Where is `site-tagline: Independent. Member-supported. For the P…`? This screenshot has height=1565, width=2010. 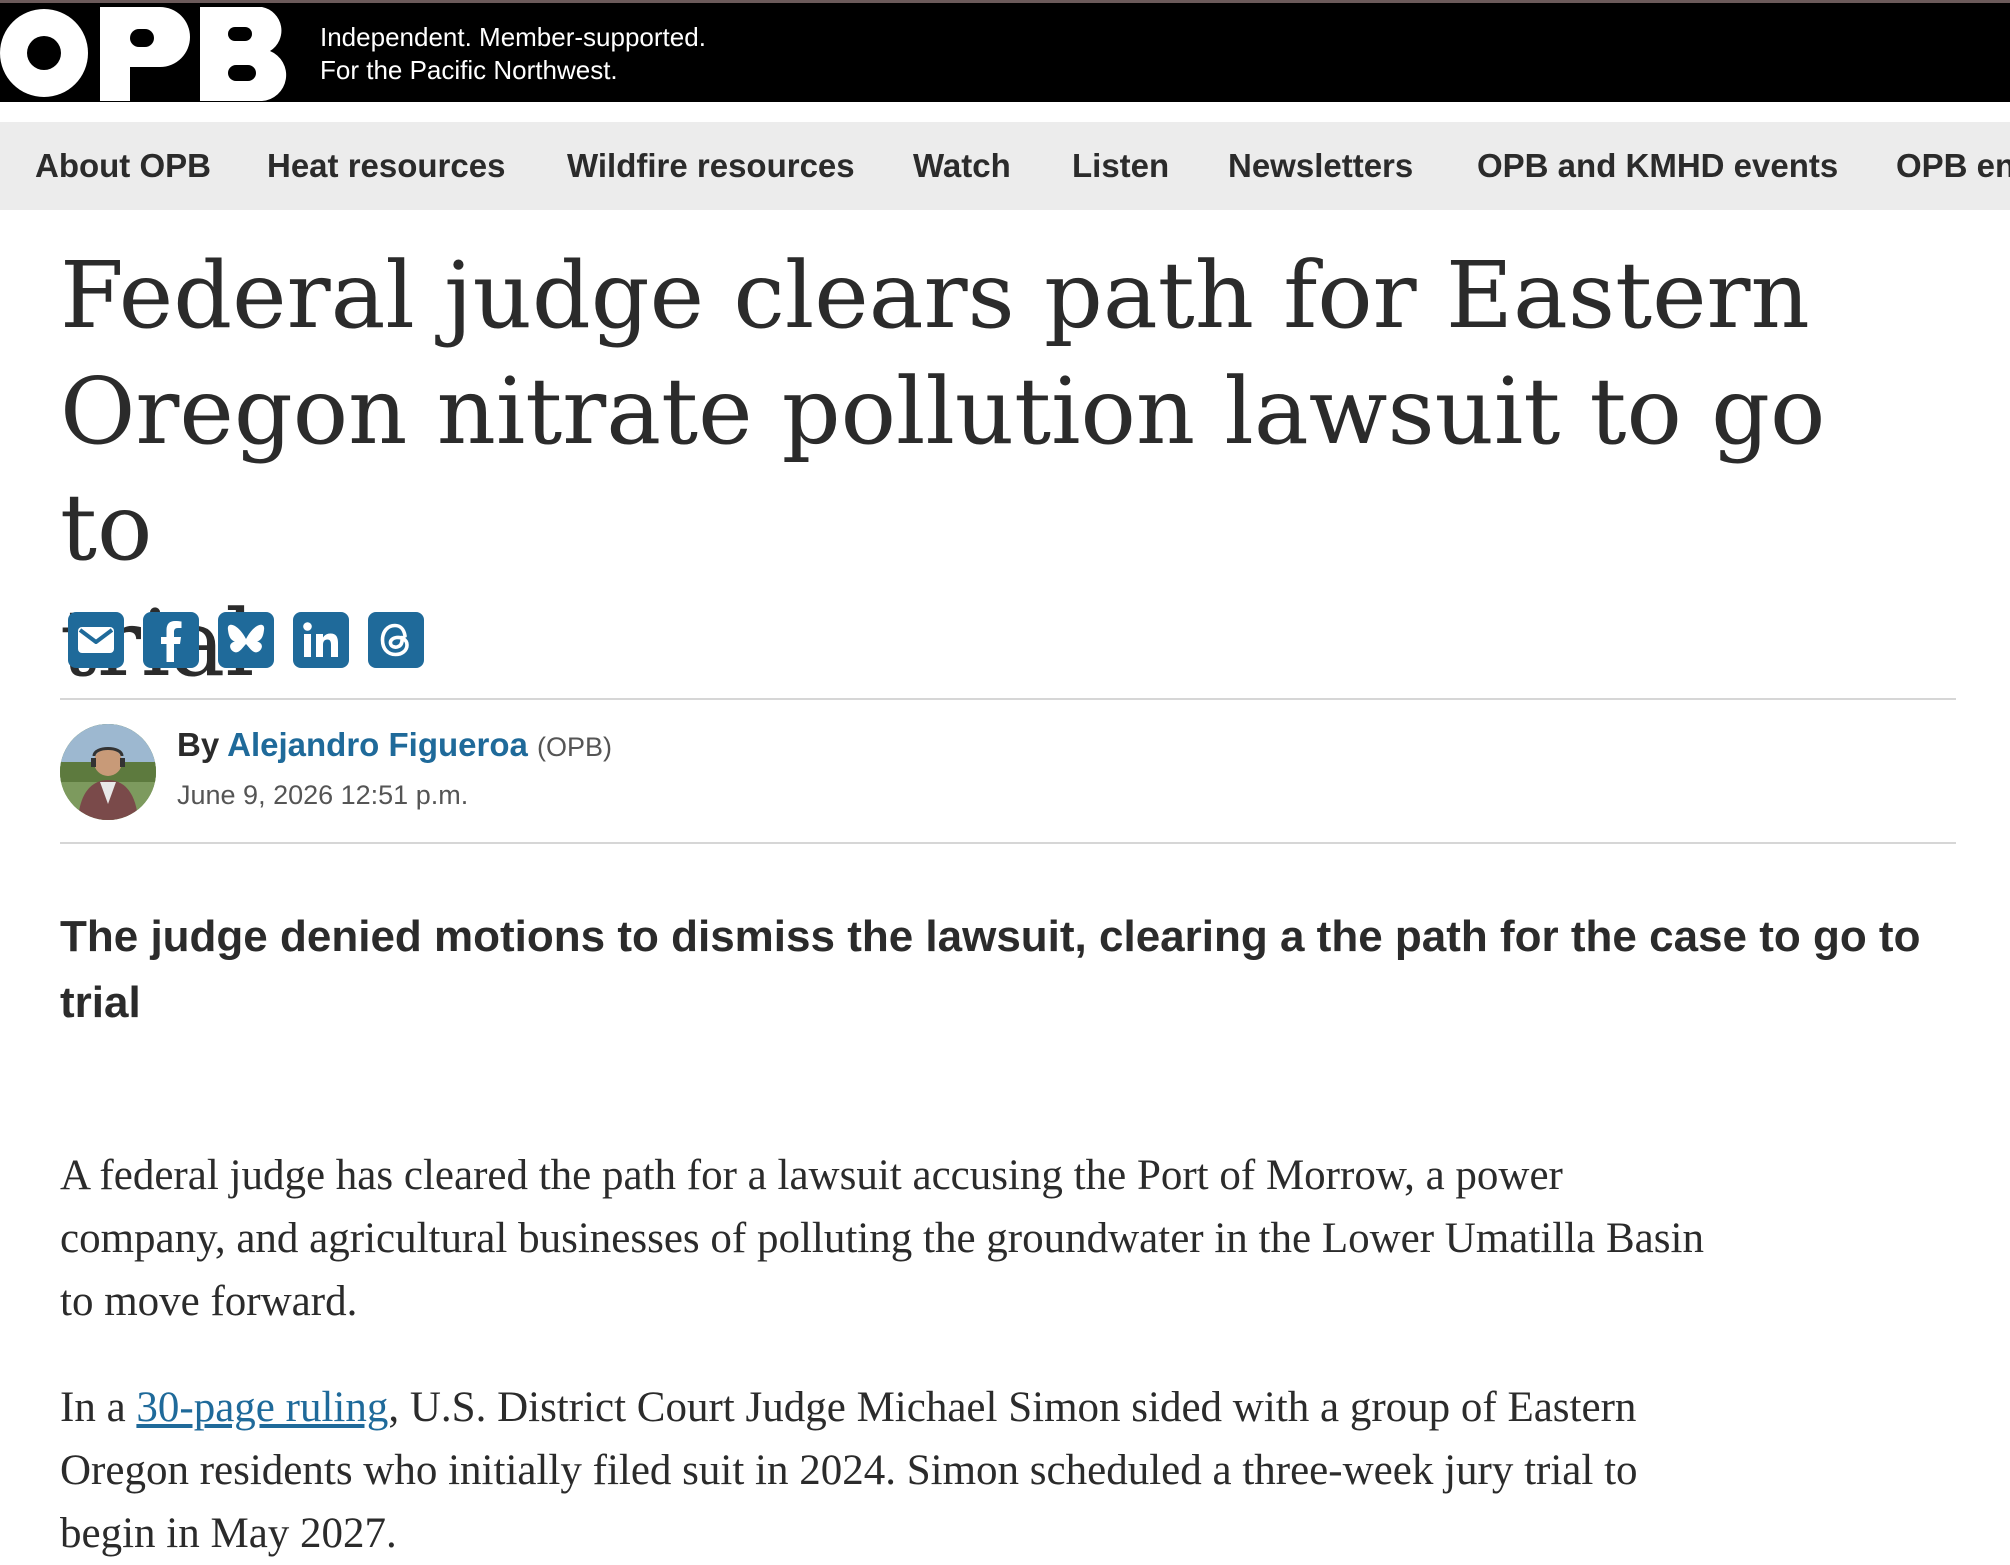 site-tagline: Independent. Member-supported. For the P… is located at coordinates (513, 54).